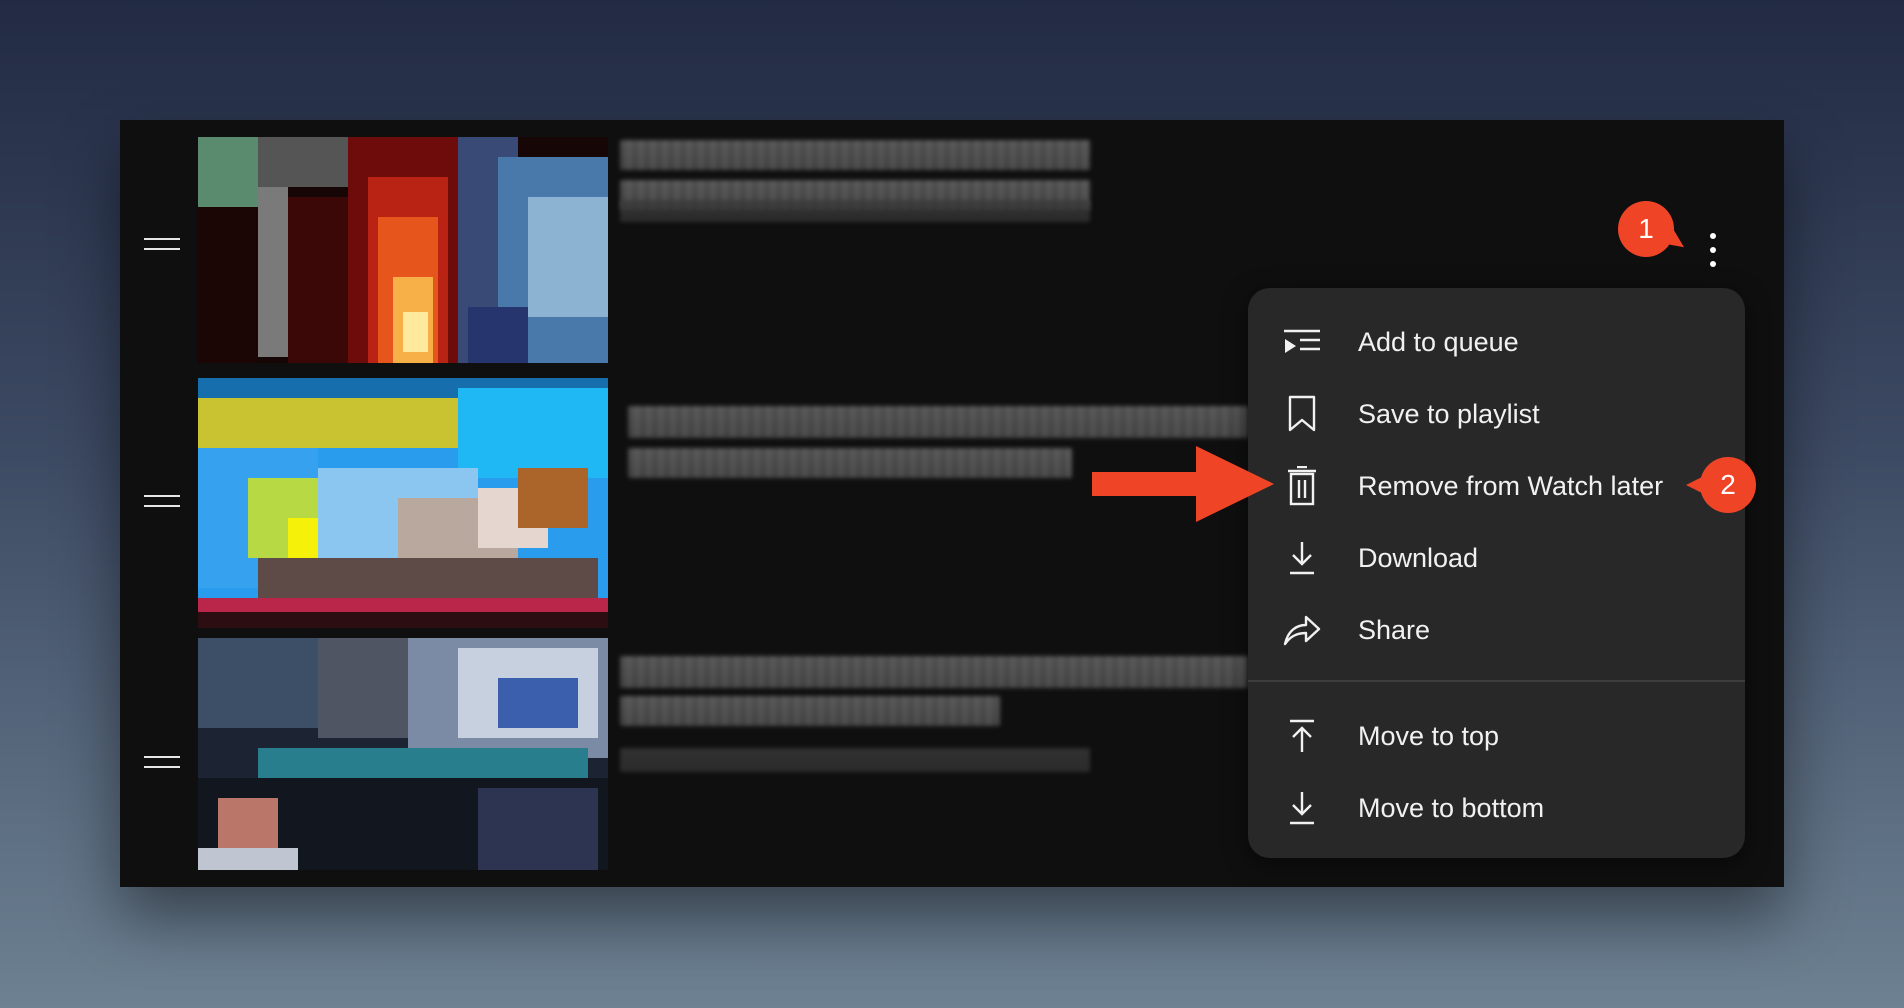  Describe the element at coordinates (1302, 342) in the screenshot. I see `add-to-queue-icon` at that location.